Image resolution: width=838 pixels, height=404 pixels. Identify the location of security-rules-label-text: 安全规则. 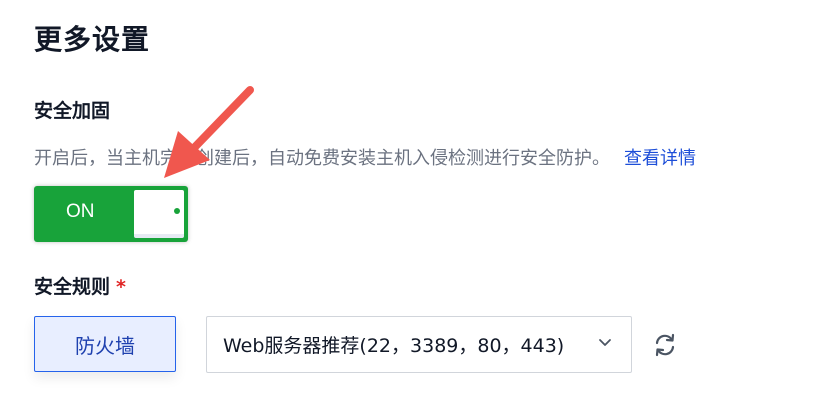
(72, 287).